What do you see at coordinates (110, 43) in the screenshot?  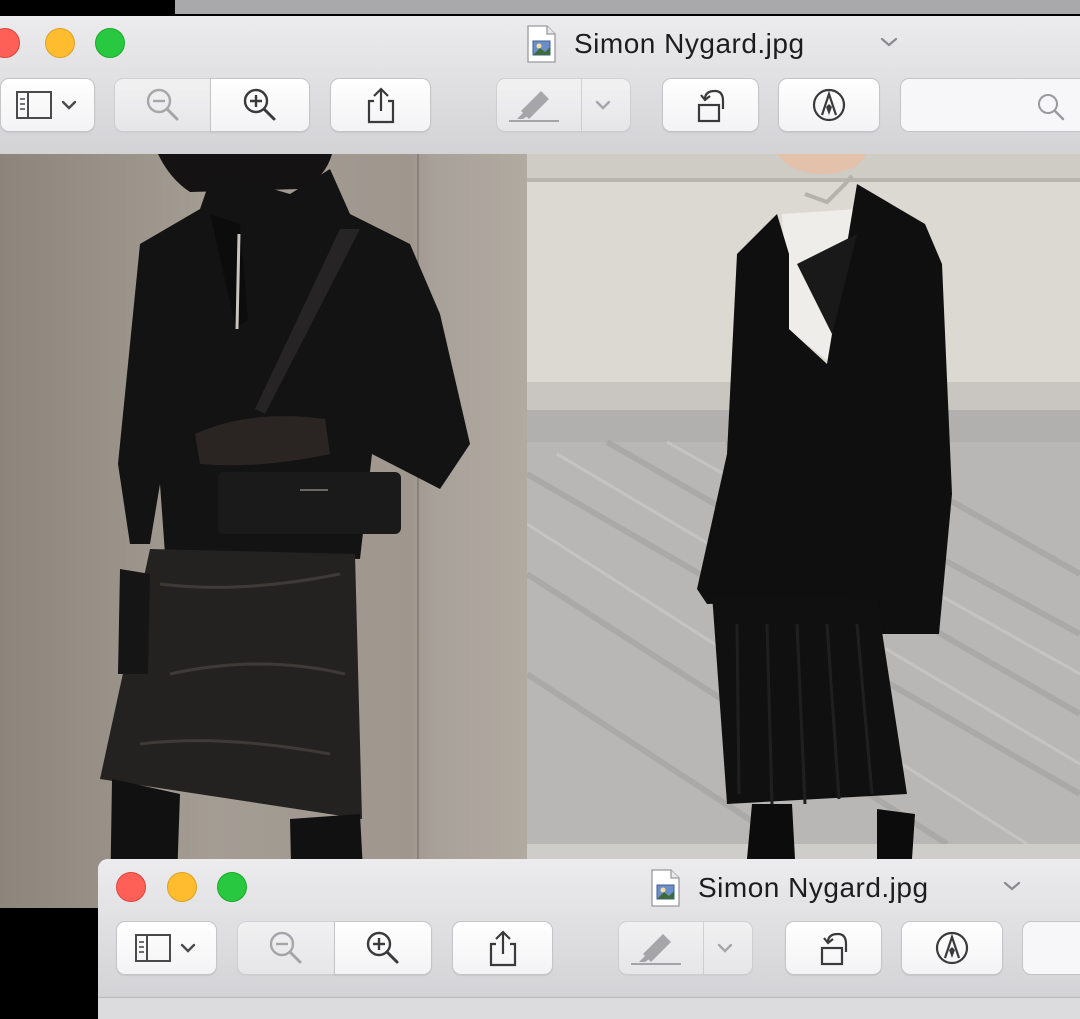 I see `zoom-button` at bounding box center [110, 43].